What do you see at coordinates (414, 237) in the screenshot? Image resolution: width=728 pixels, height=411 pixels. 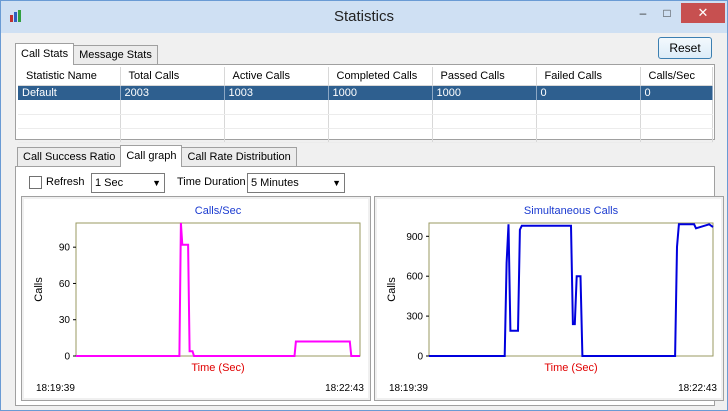 I see `y-tick-label: 900` at bounding box center [414, 237].